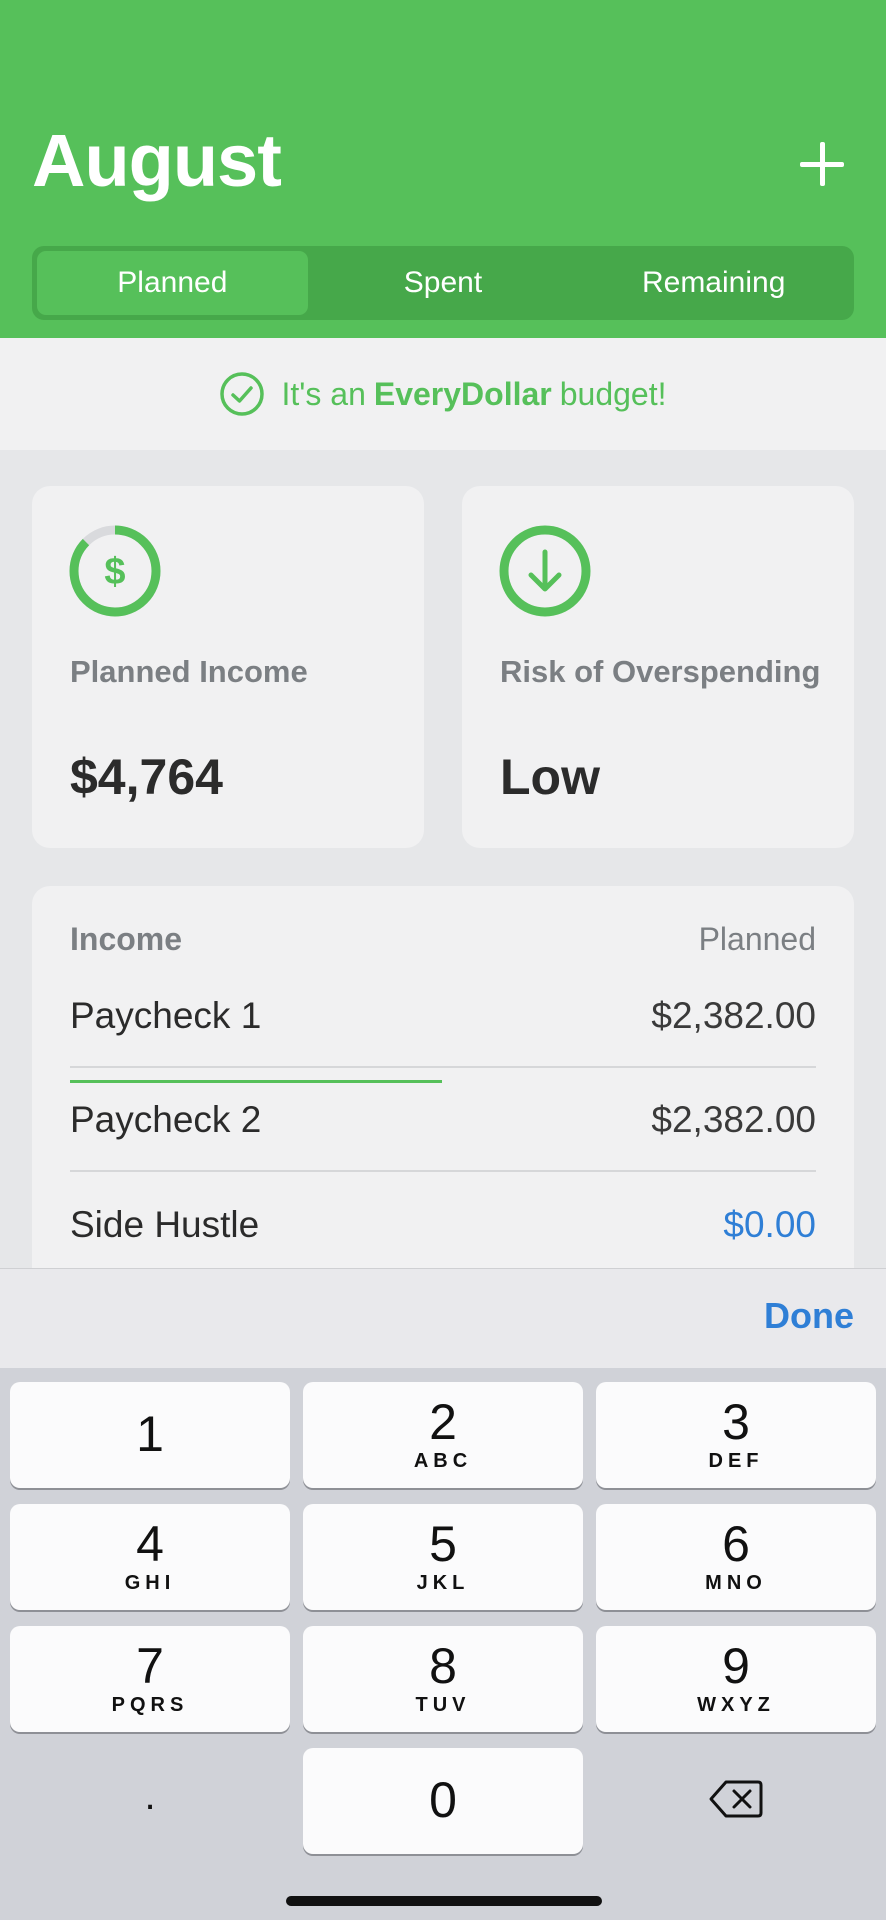 This screenshot has width=886, height=1920. I want to click on item-amount-input: $0.00, so click(769, 1225).